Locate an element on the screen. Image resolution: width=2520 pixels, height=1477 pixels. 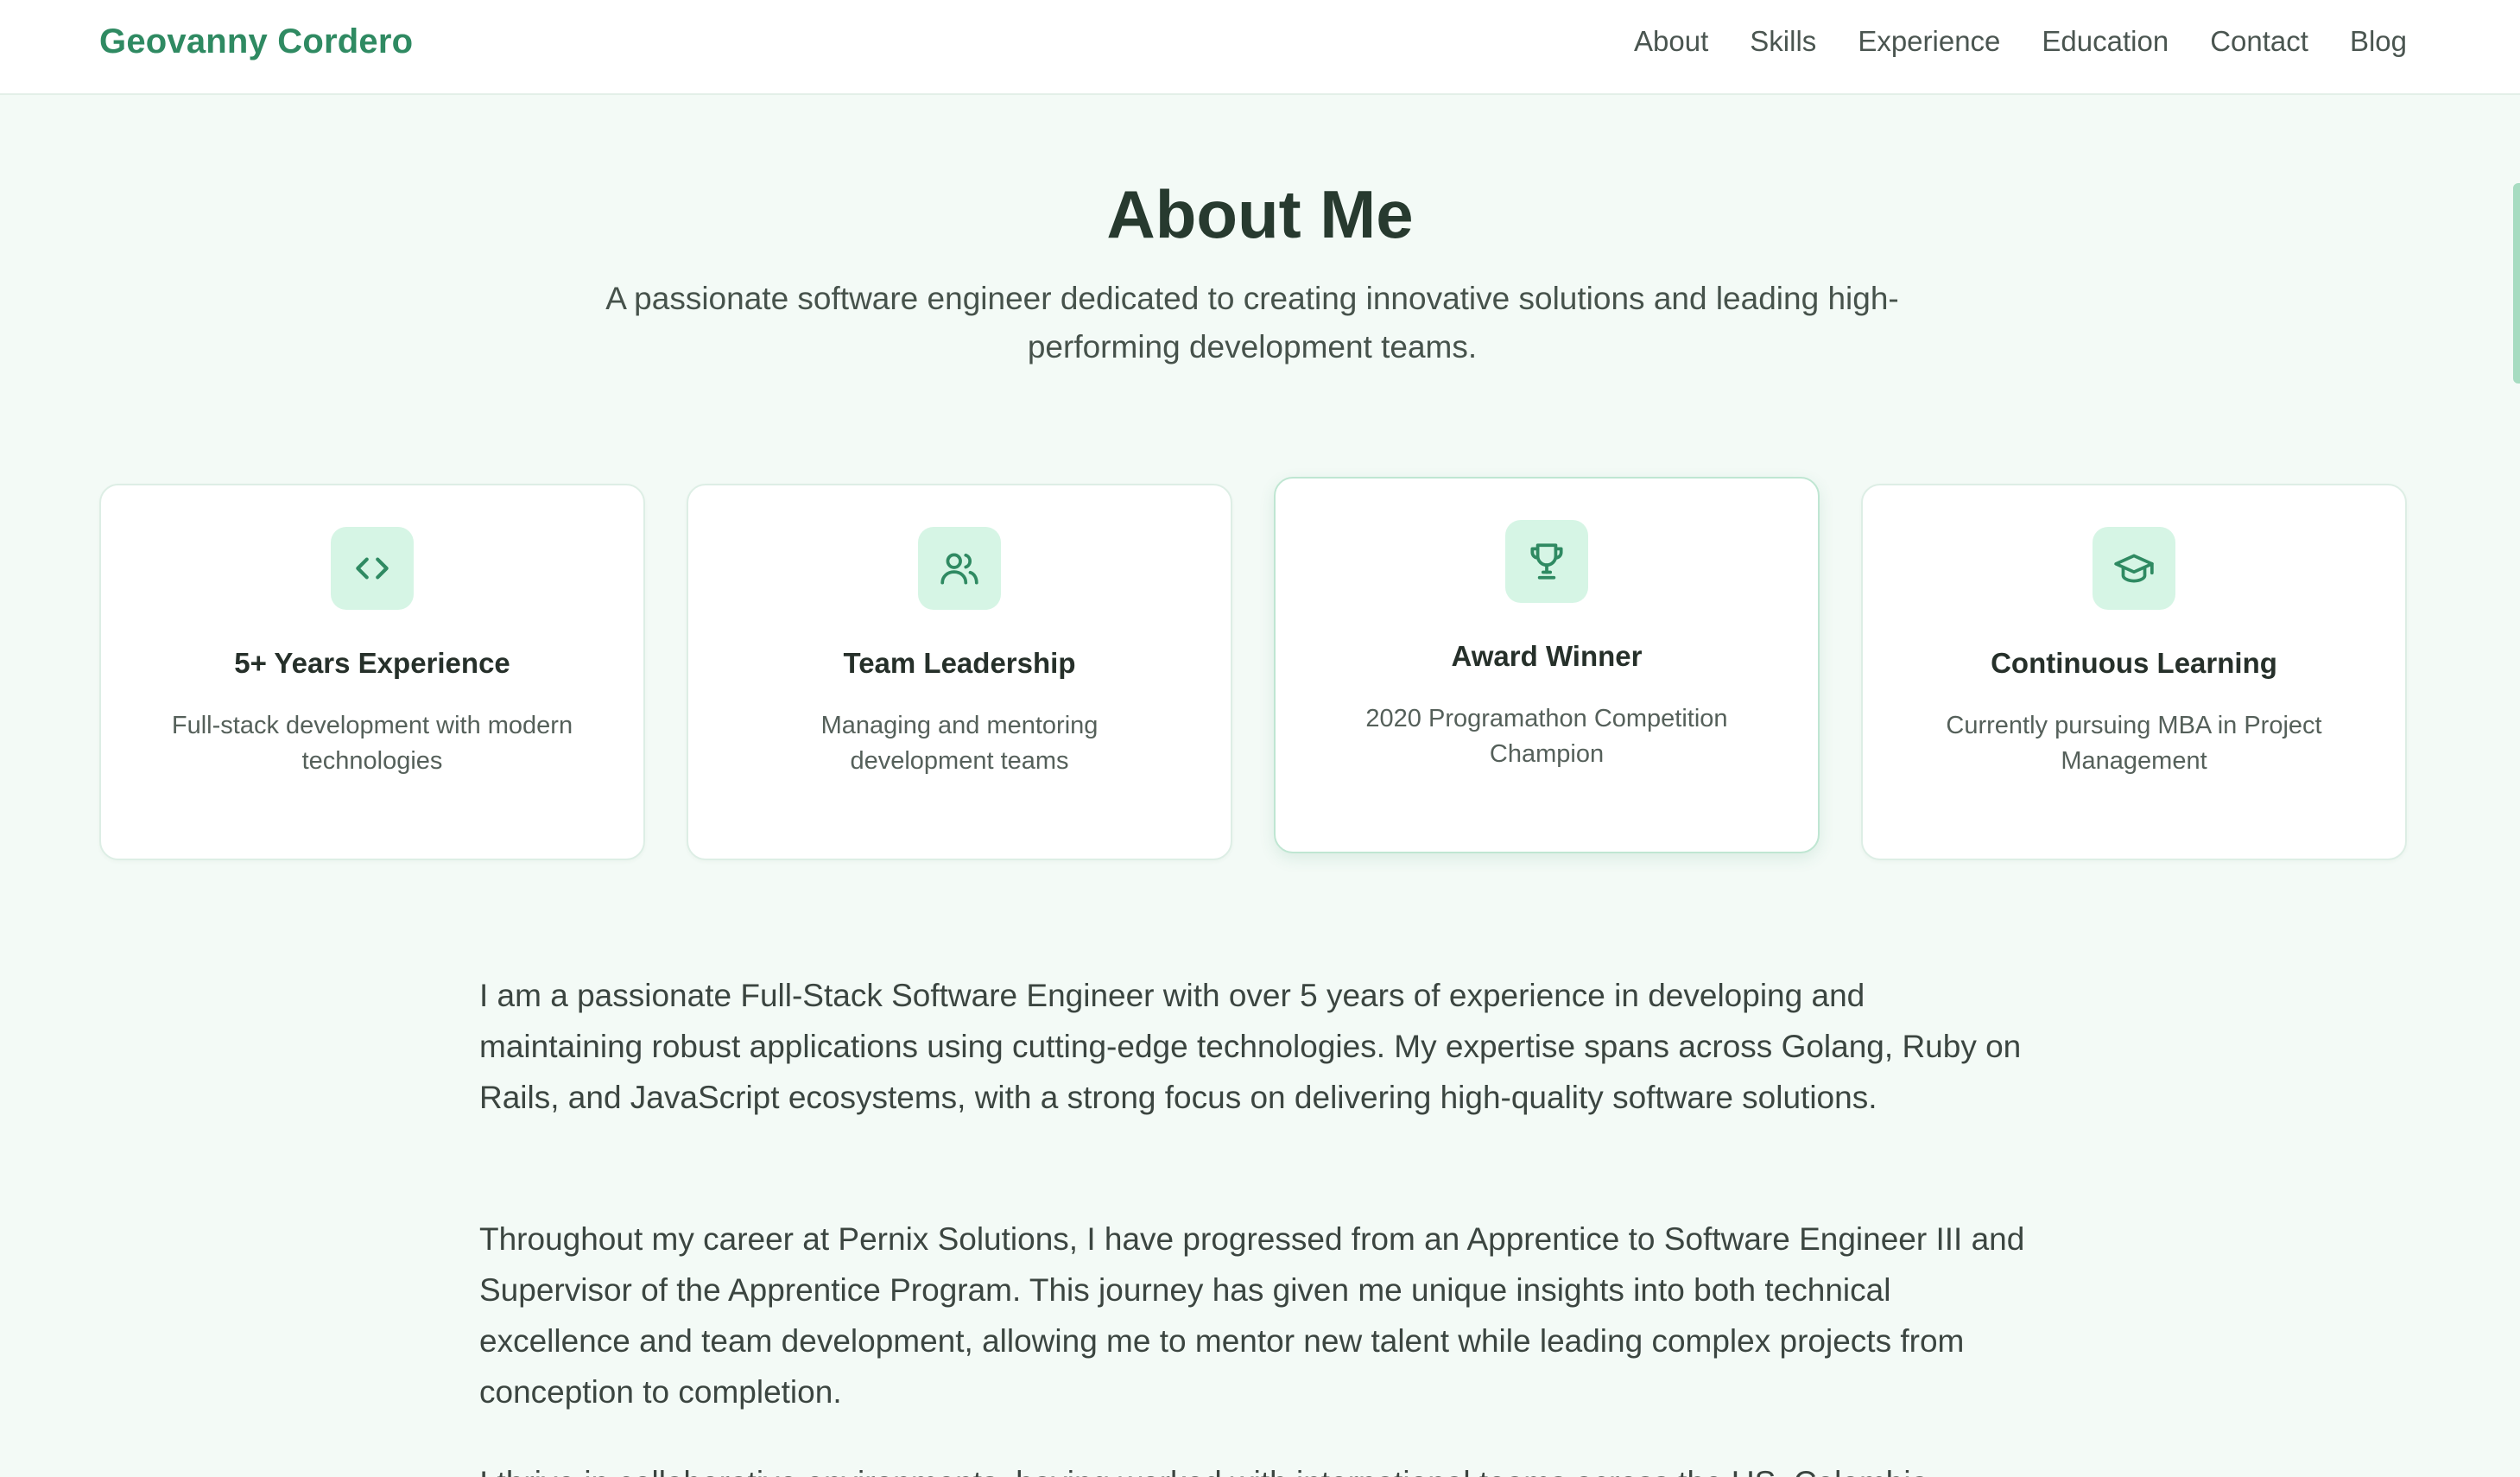
card-title: Continuous Learning is located at coordinates (2134, 663).